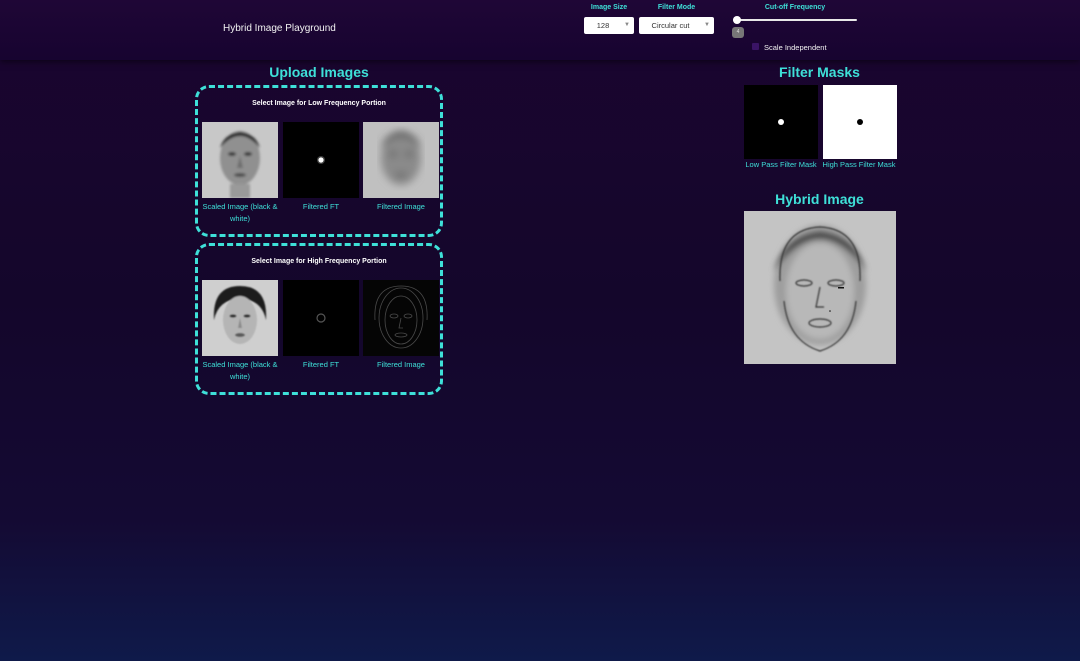 Image resolution: width=1080 pixels, height=661 pixels. I want to click on high-frequency-box-title: Select Image for High Frequency Portion, so click(319, 261).